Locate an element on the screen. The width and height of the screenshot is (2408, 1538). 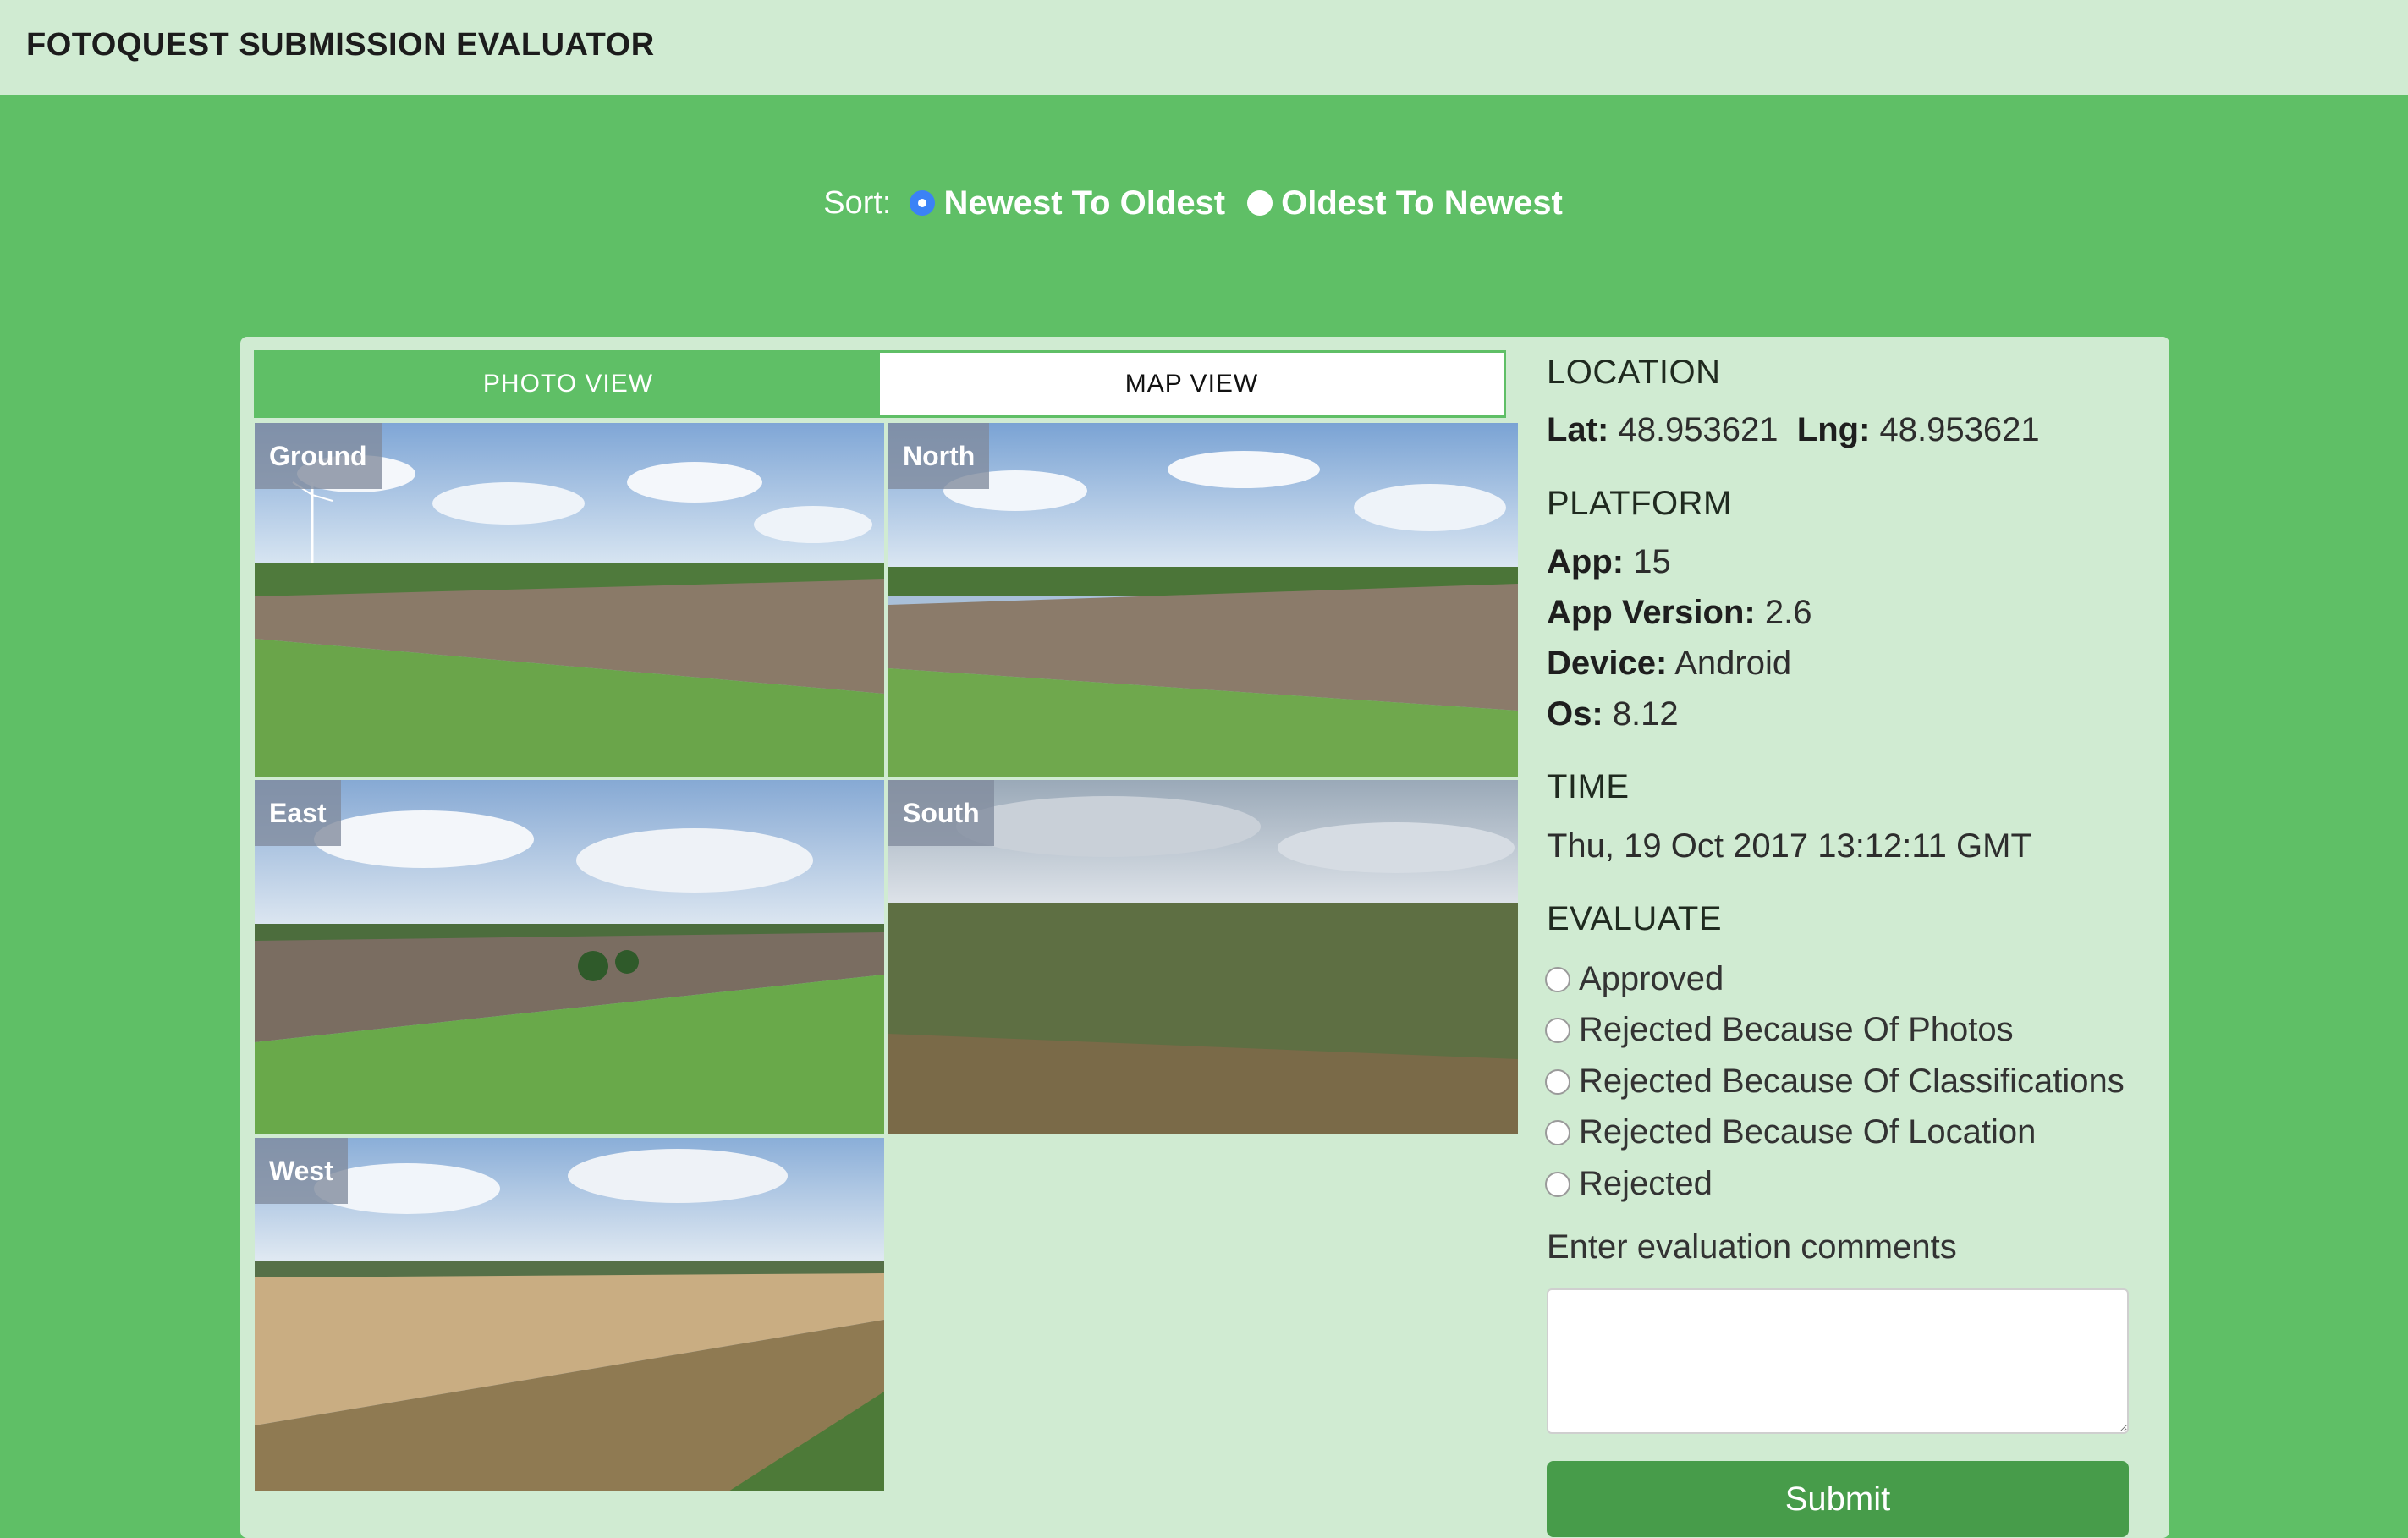
rejected-classifications-label: Rejected Because Of Classifications is located at coordinates (1852, 1081).